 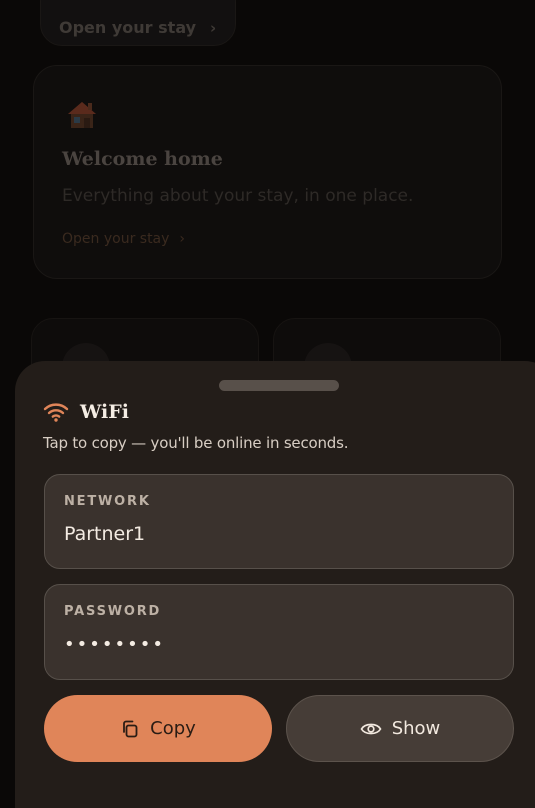 What do you see at coordinates (279, 521) in the screenshot?
I see `network-field: NETWORK Partner1` at bounding box center [279, 521].